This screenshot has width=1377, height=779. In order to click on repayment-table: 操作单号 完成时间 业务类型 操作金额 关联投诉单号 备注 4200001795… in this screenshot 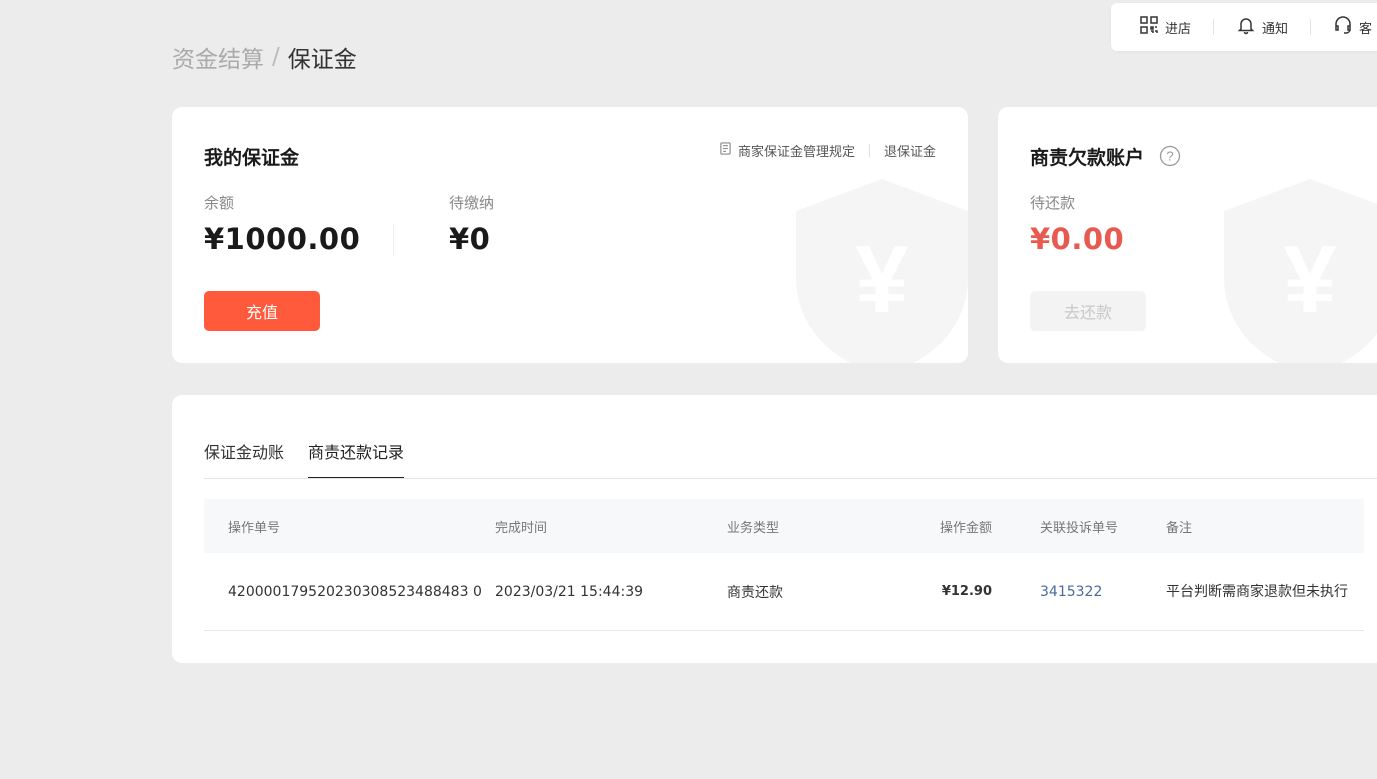, I will do `click(784, 565)`.